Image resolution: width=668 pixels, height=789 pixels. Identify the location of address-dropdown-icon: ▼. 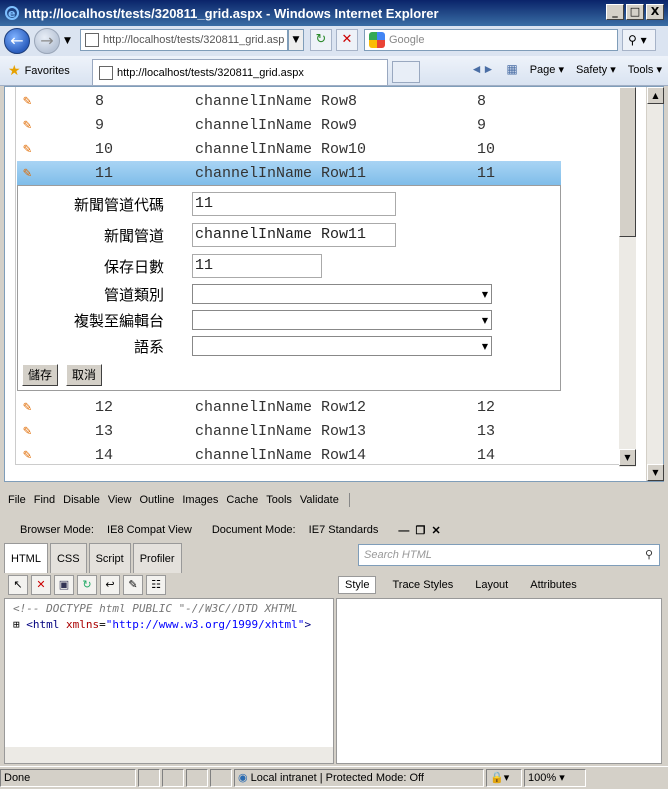
(296, 40).